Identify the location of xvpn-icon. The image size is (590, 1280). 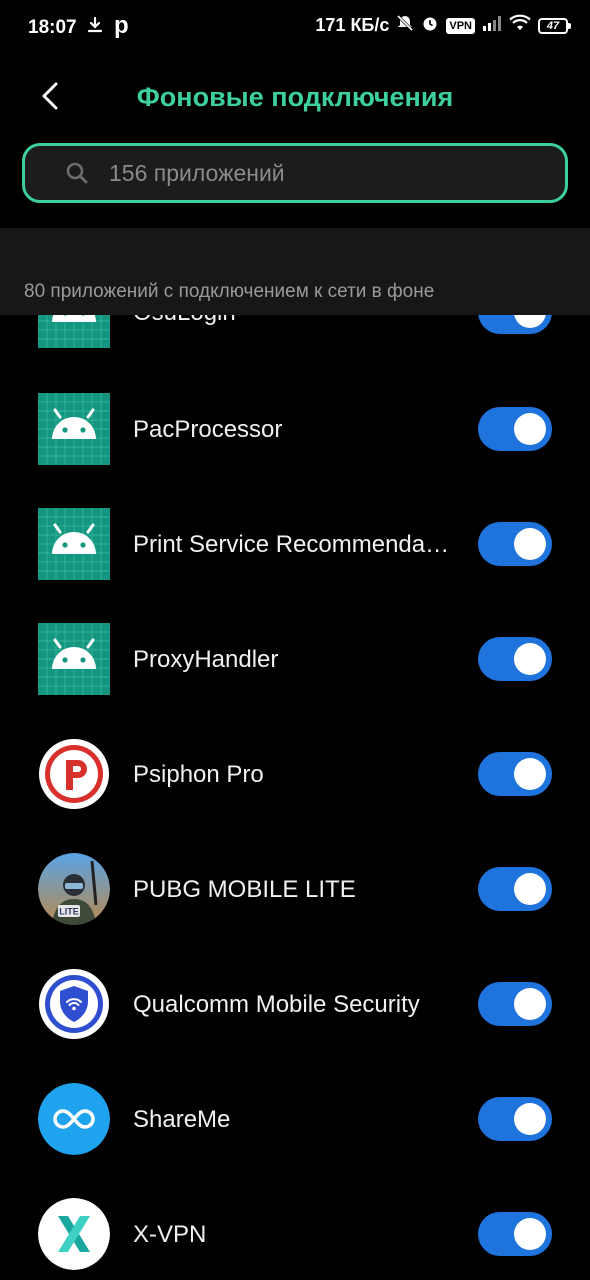
(74, 1234).